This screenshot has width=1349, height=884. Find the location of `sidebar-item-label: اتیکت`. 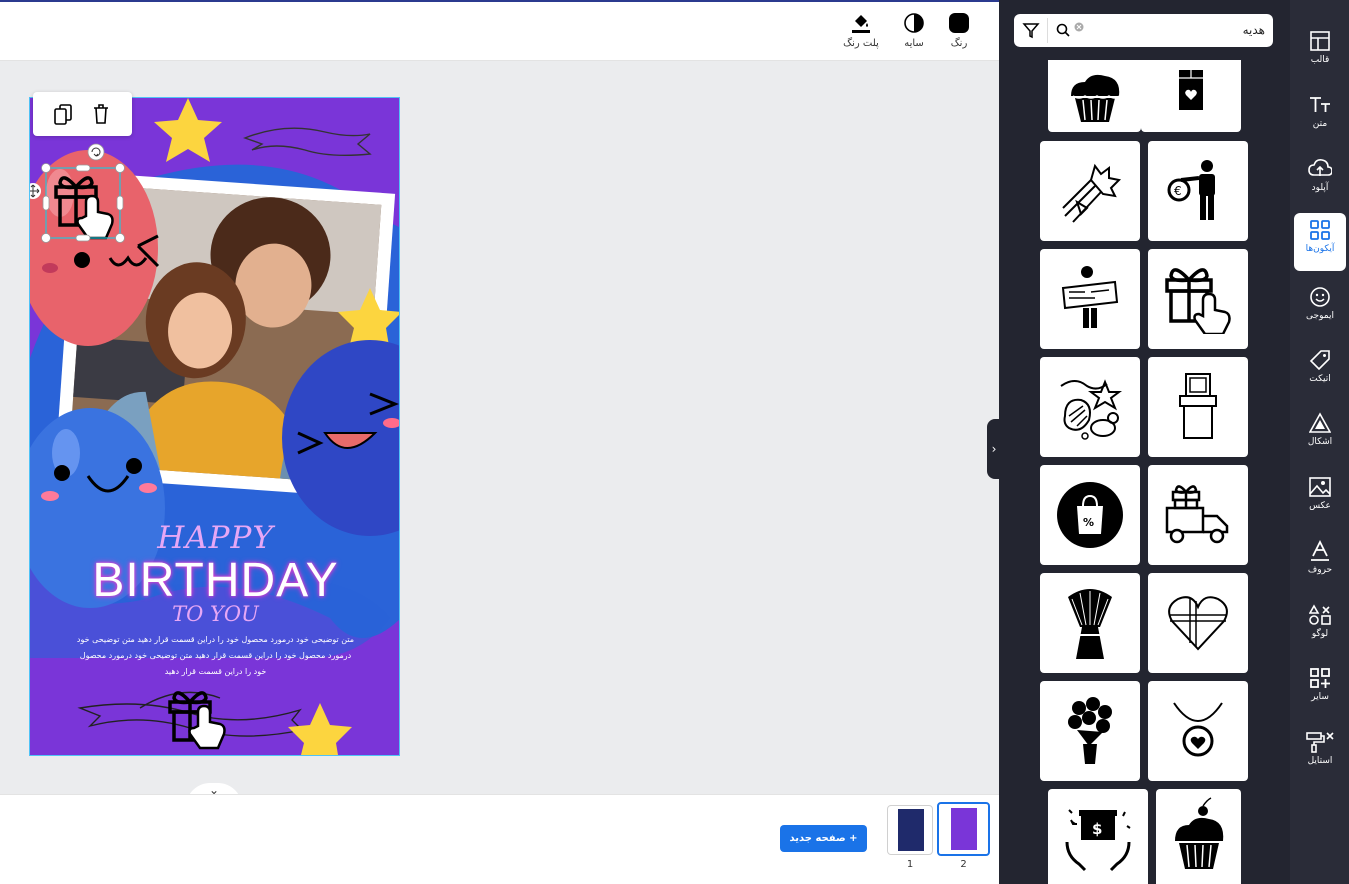

sidebar-item-label: اتیکت is located at coordinates (1320, 379).